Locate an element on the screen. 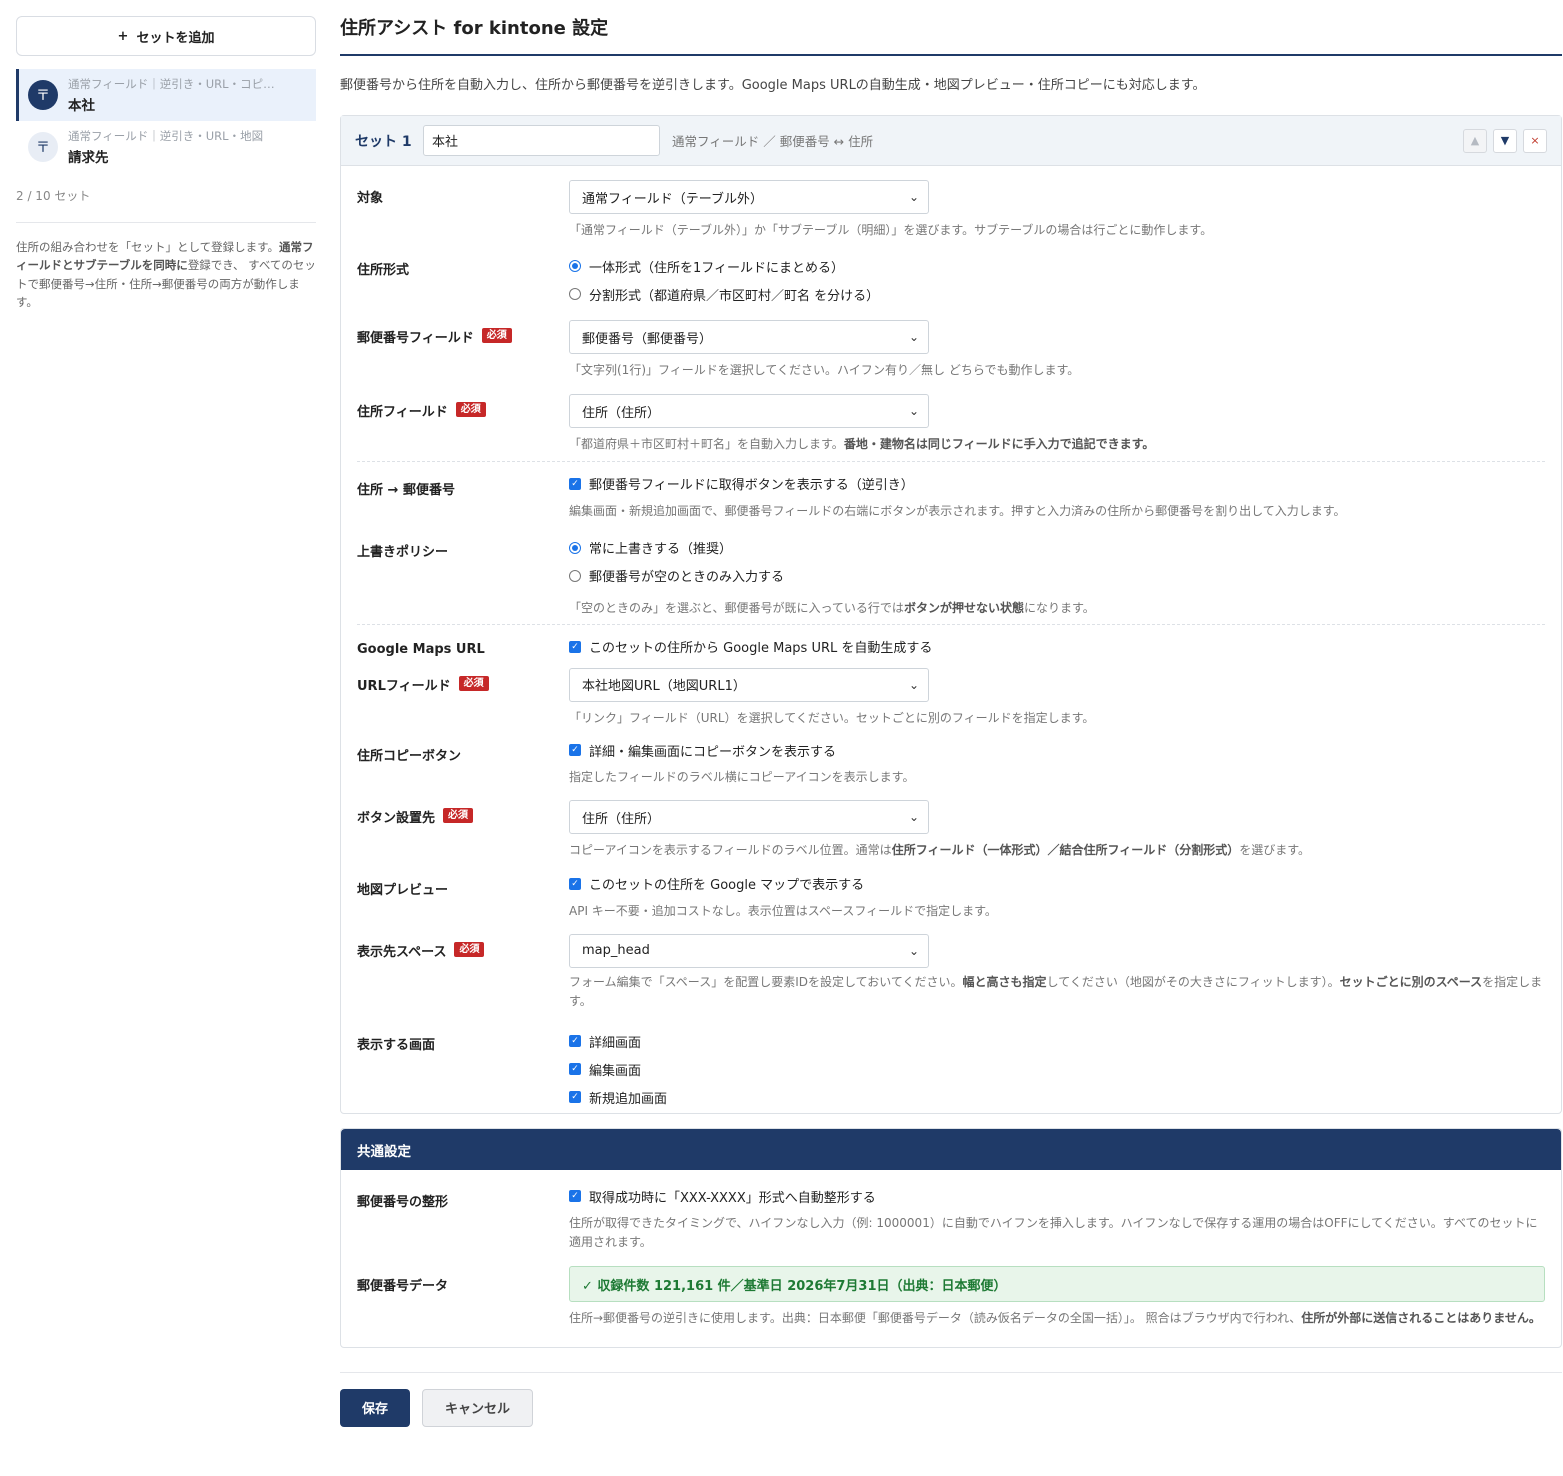  help-part: 「空のときのみ」を選ぶと、郵便番号が既に入っている行では is located at coordinates (736, 607).